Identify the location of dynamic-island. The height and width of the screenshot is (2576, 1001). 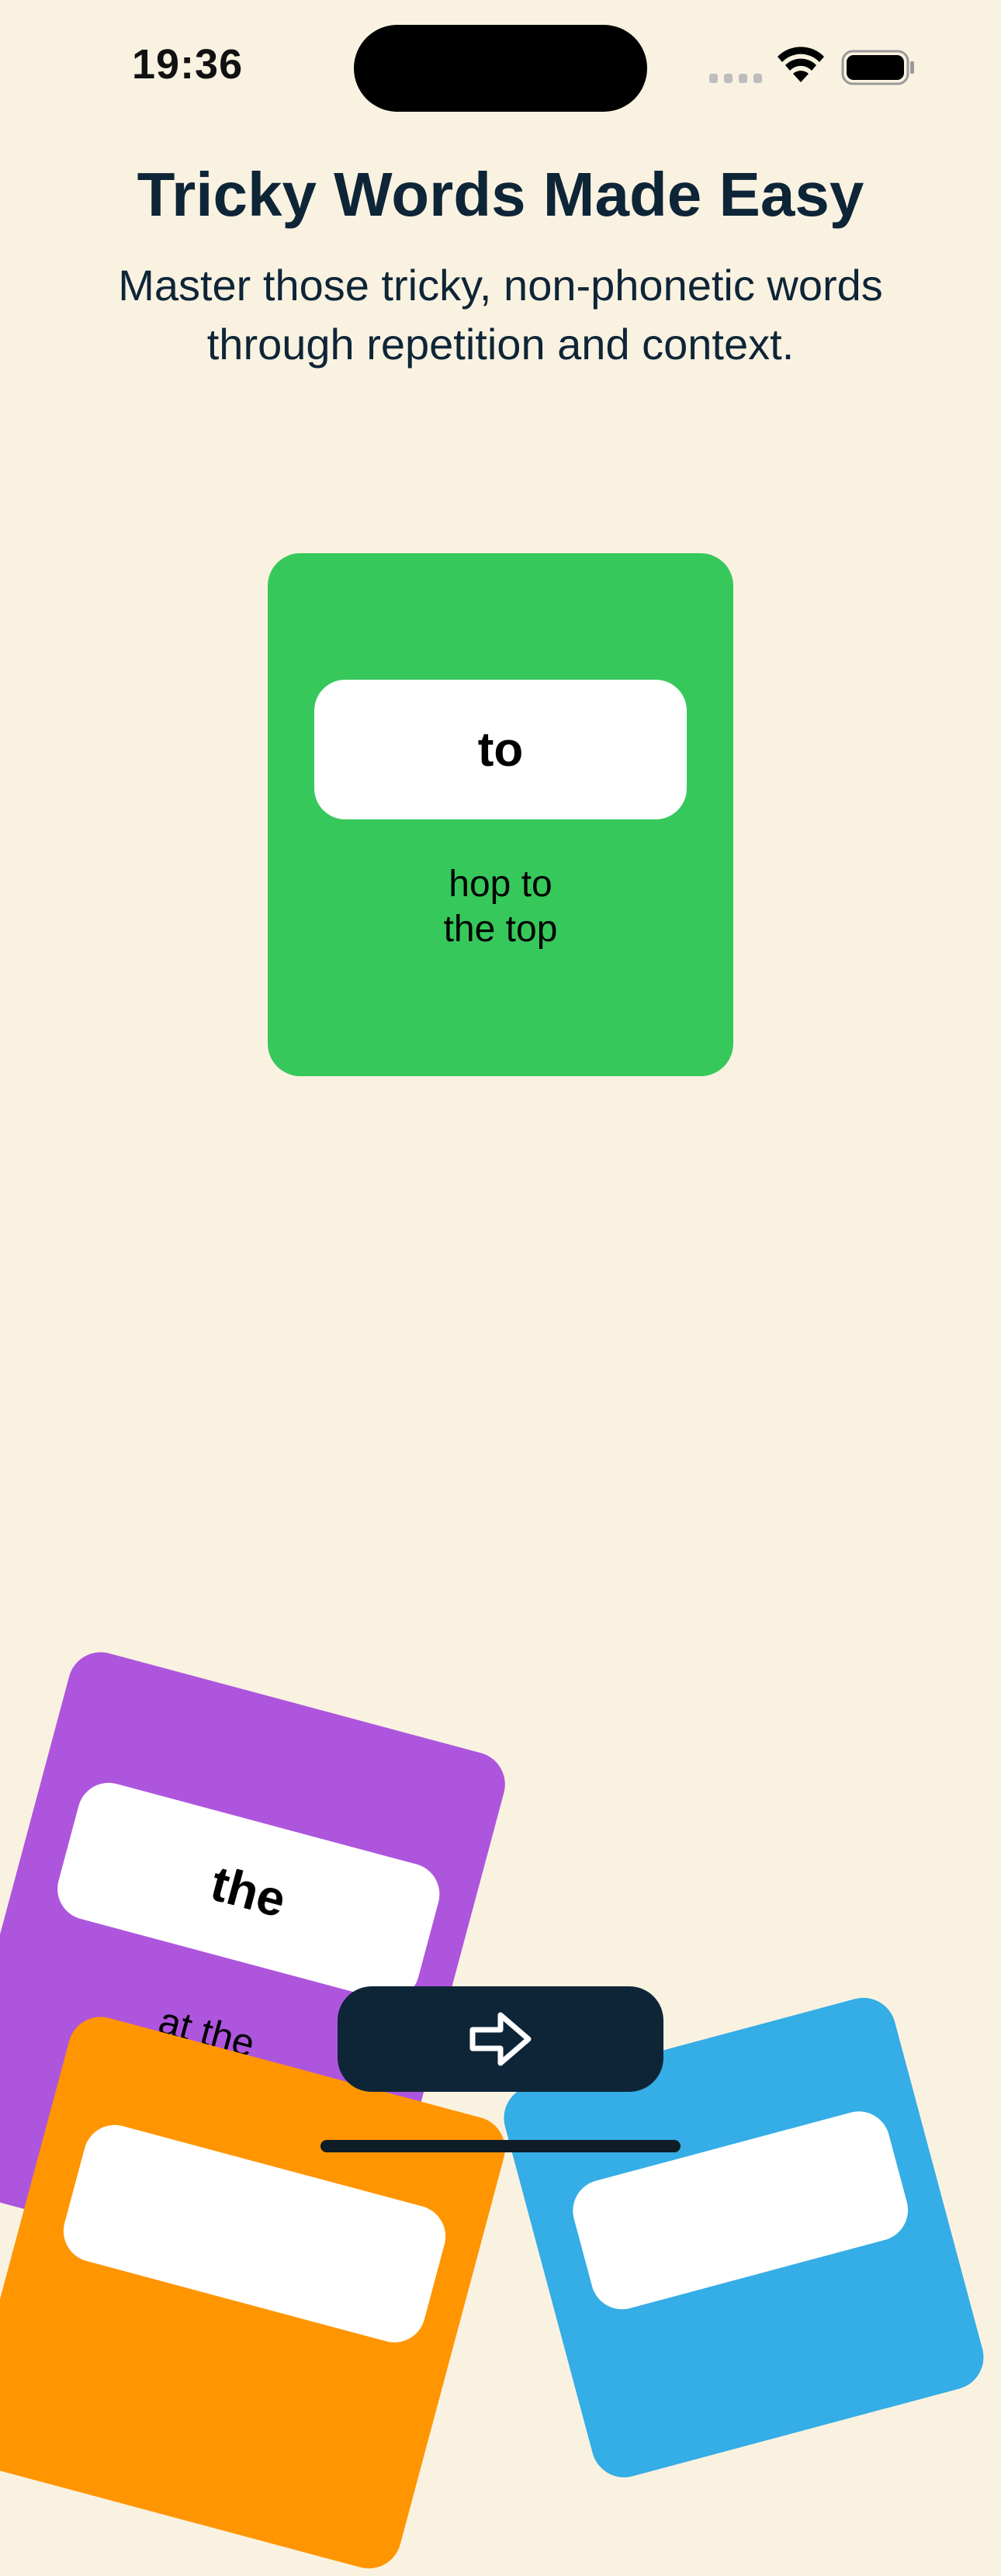
(500, 68).